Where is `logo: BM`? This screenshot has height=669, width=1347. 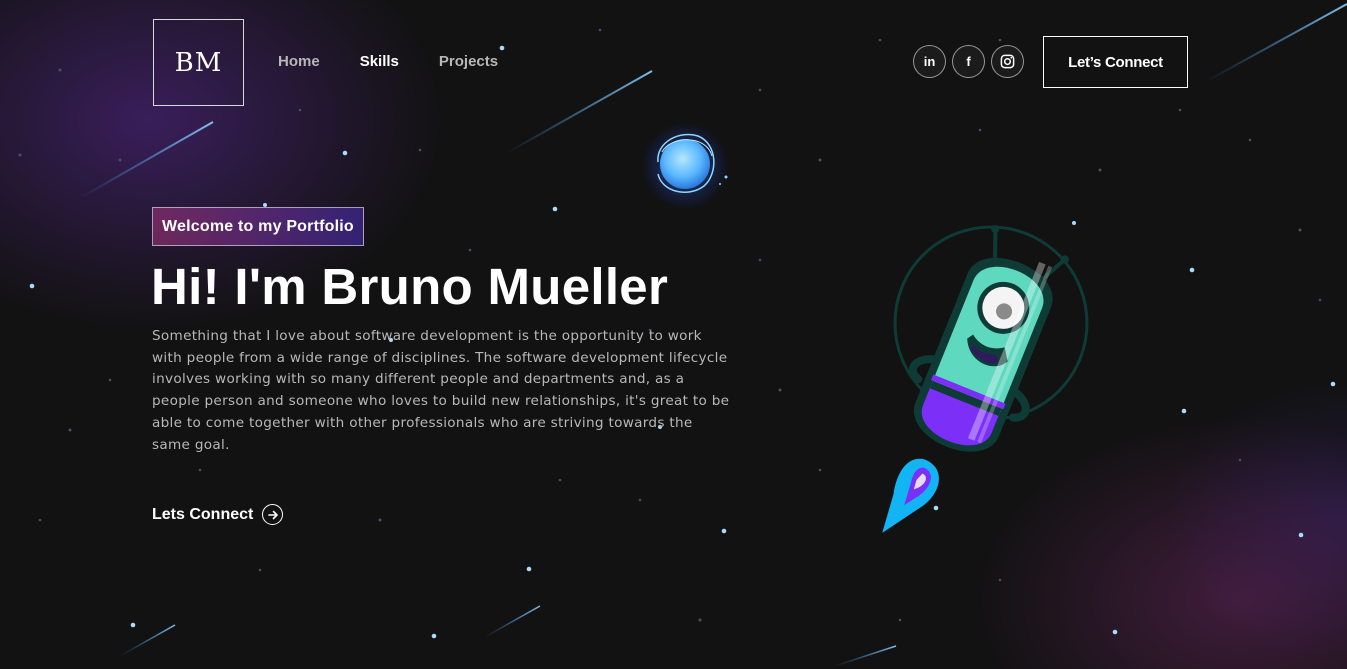 logo: BM is located at coordinates (198, 62).